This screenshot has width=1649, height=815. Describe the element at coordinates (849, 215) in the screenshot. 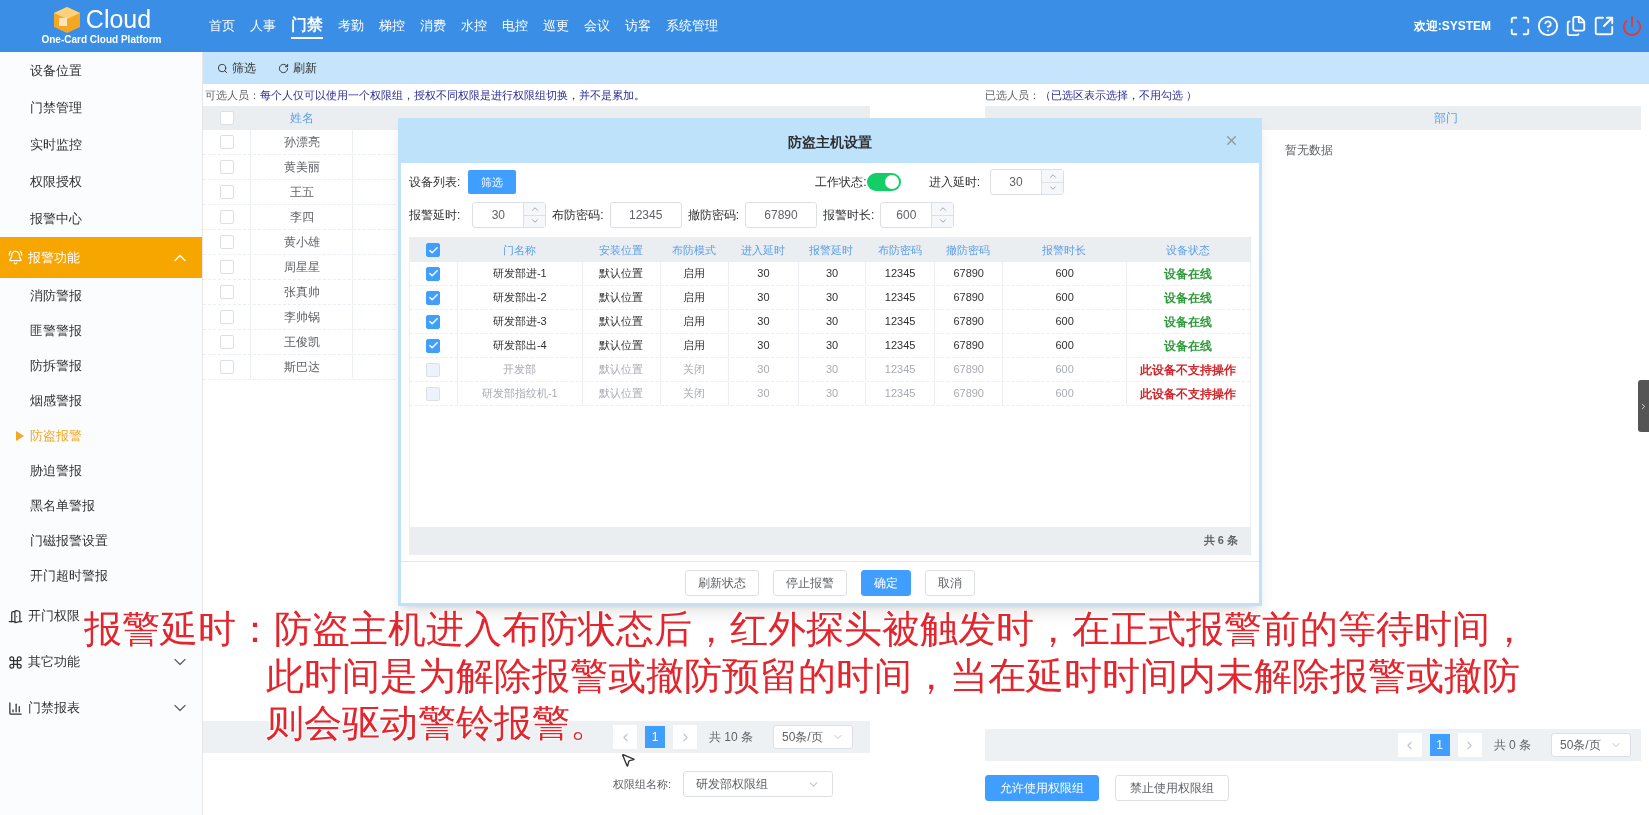

I see `field-label: 报警时长:` at that location.